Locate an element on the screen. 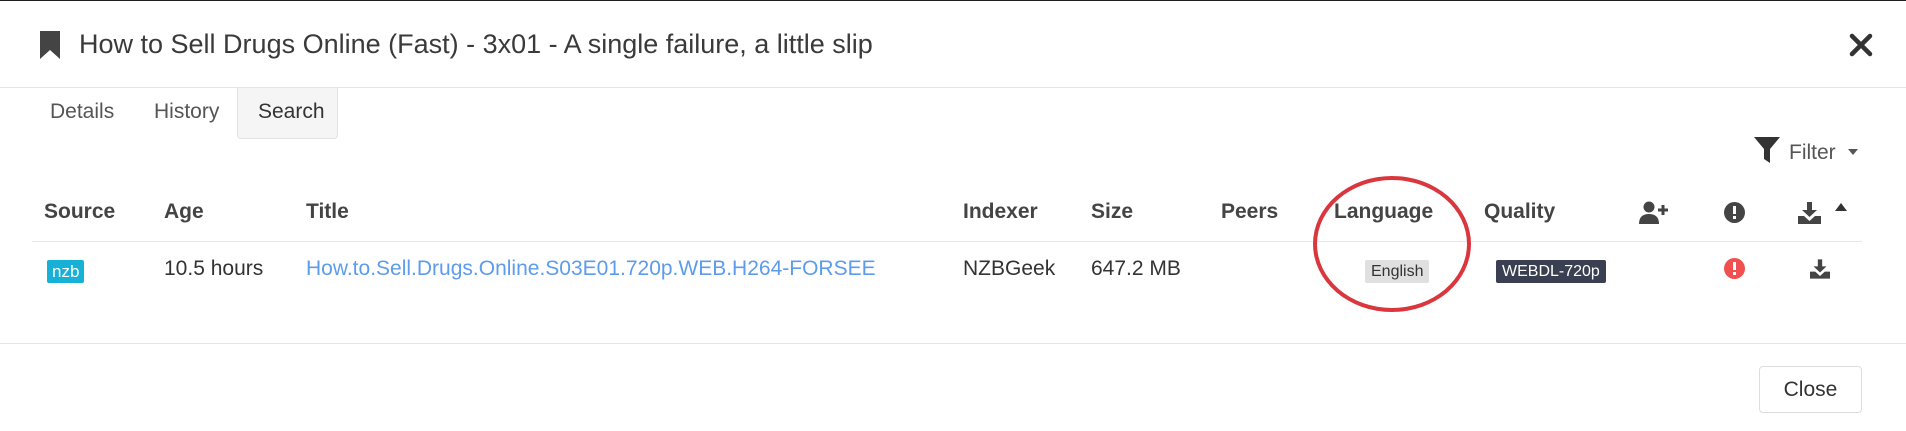 This screenshot has height=431, width=1906. column-header-age: Age is located at coordinates (184, 212).